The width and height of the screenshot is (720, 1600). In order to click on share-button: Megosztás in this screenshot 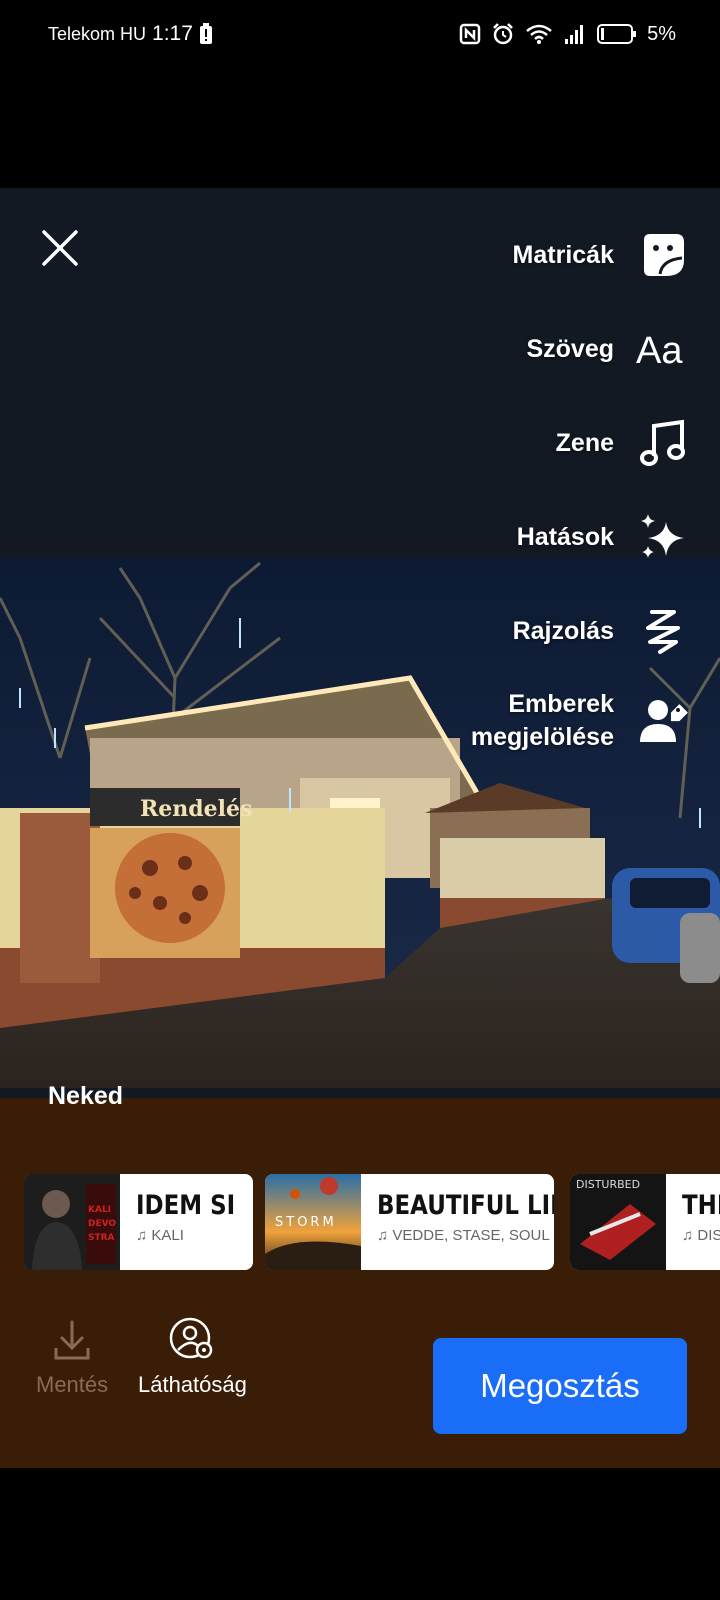, I will do `click(560, 1386)`.